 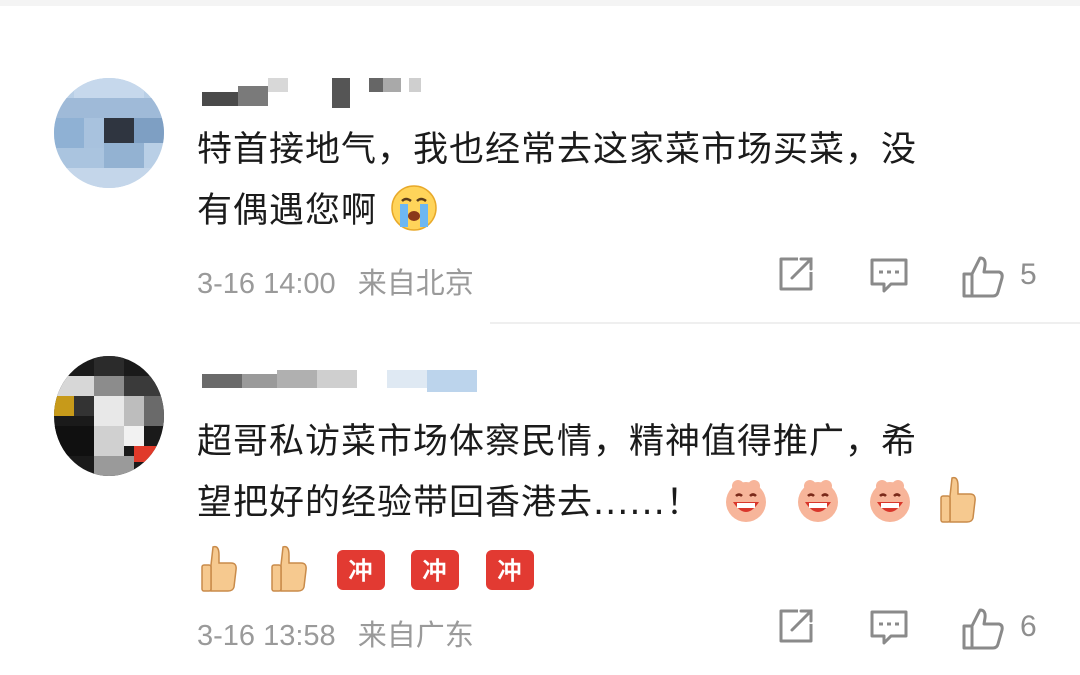 What do you see at coordinates (266, 284) in the screenshot?
I see `comment-time: 3-16 14:00` at bounding box center [266, 284].